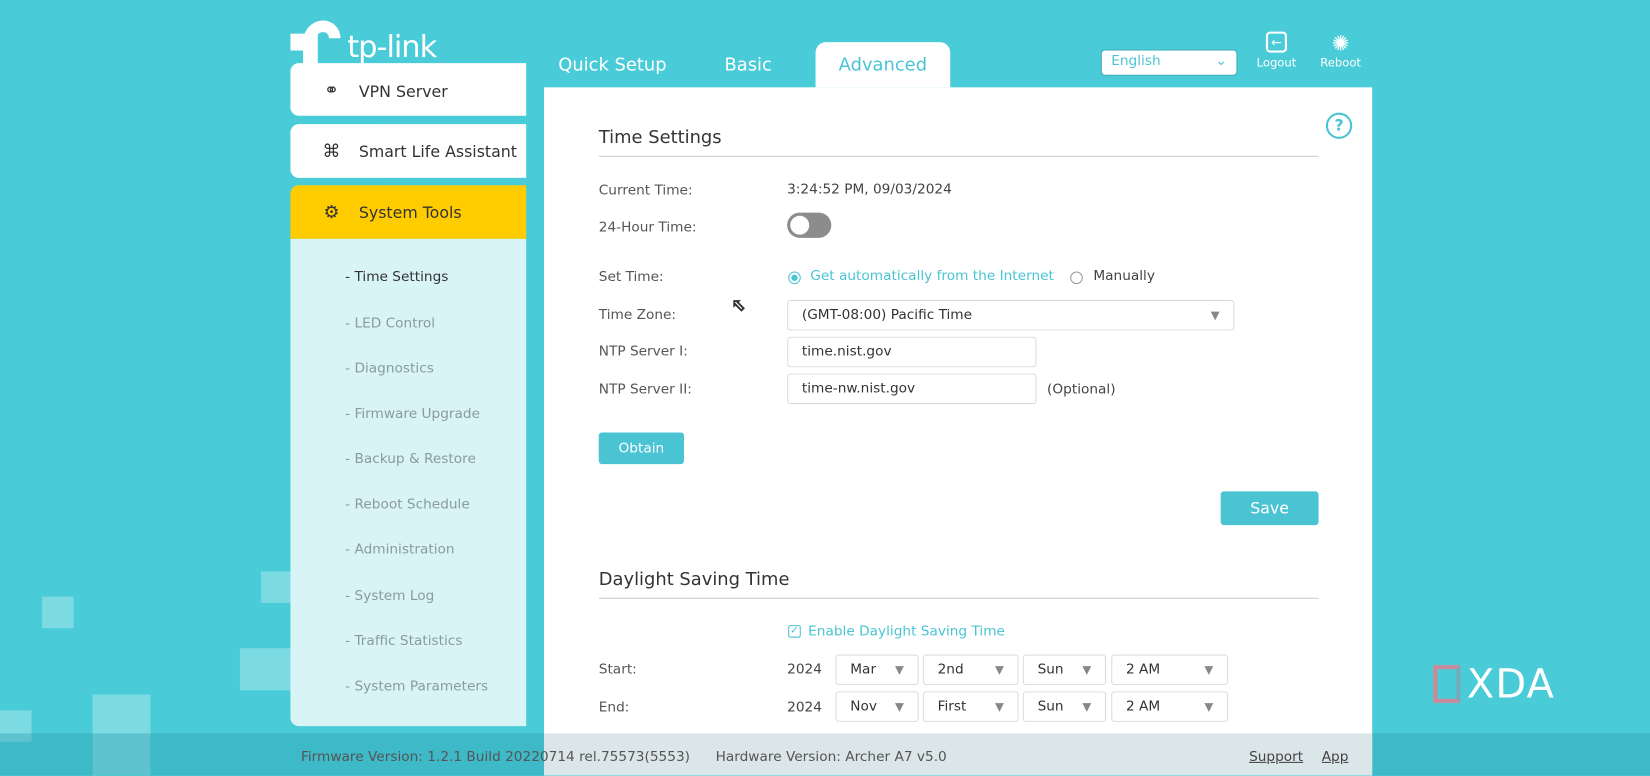  What do you see at coordinates (417, 414) in the screenshot?
I see `select-value: Firmware Upgrade` at bounding box center [417, 414].